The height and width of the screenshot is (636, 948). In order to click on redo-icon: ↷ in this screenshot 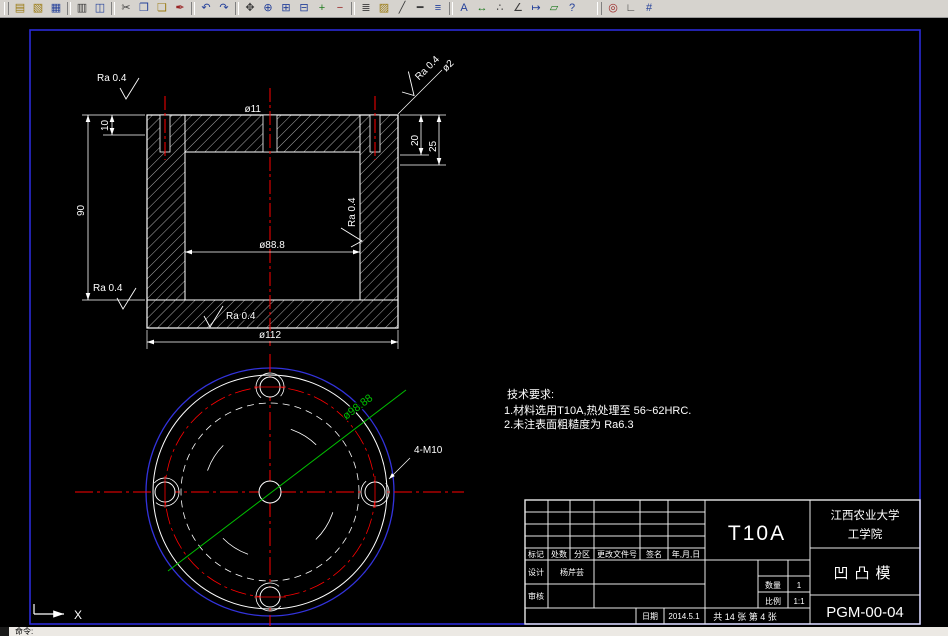, I will do `click(224, 8)`.